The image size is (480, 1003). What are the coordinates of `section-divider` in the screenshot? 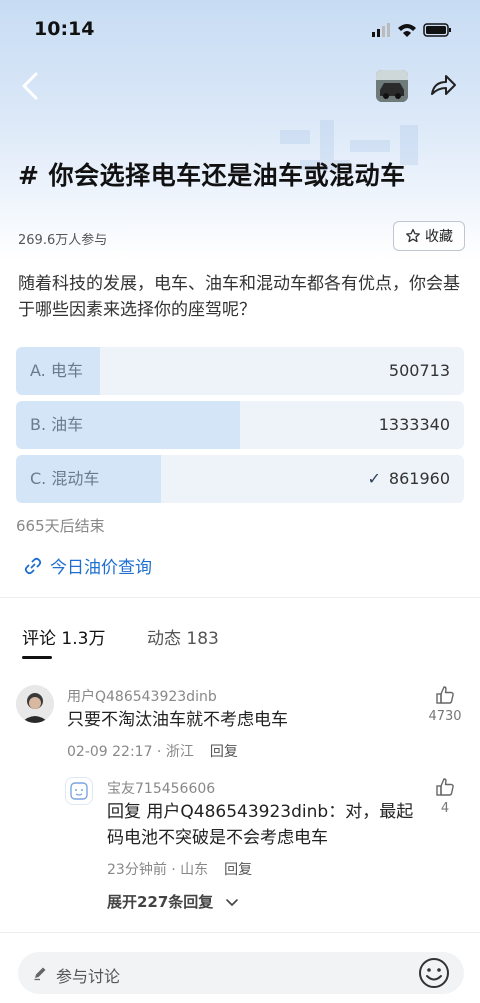 It's located at (240, 597).